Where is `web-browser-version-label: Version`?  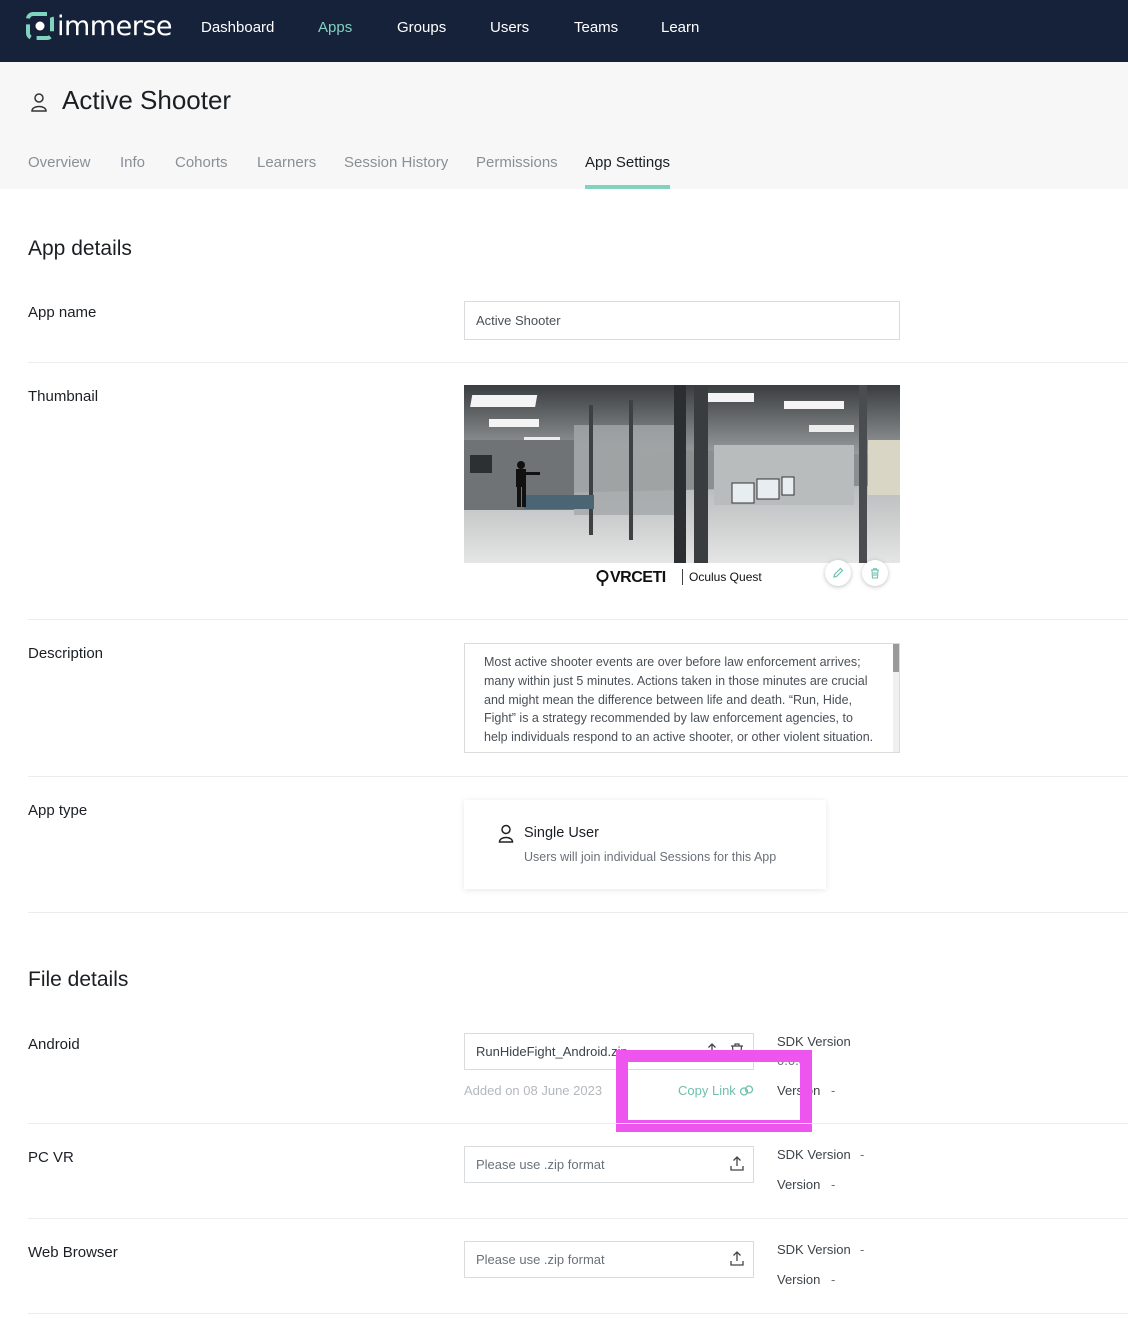 web-browser-version-label: Version is located at coordinates (799, 1279).